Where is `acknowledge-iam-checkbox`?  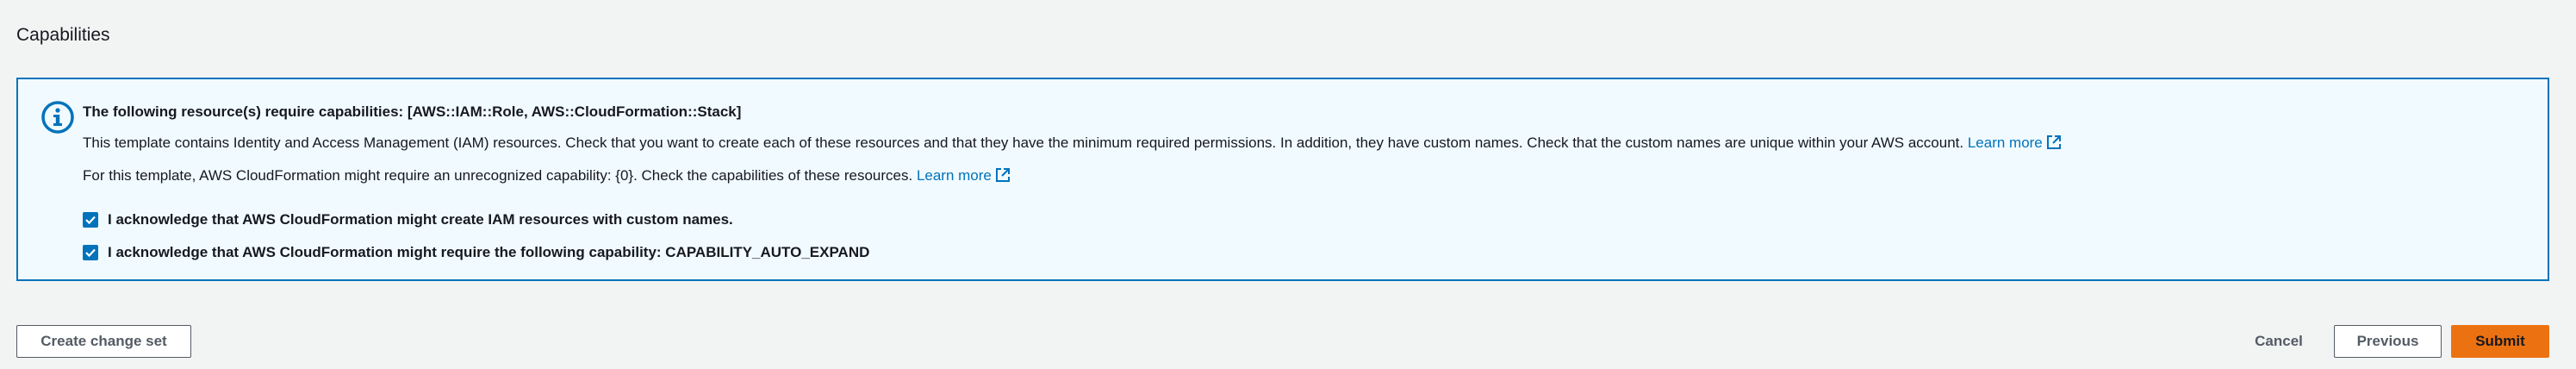
acknowledge-iam-checkbox is located at coordinates (91, 220).